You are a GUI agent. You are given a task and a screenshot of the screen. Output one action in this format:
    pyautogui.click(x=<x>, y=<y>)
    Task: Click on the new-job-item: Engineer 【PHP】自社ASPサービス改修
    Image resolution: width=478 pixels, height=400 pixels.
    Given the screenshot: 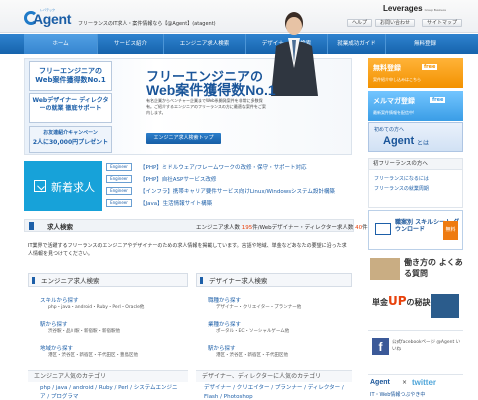 What is the action you would take?
    pyautogui.click(x=161, y=179)
    